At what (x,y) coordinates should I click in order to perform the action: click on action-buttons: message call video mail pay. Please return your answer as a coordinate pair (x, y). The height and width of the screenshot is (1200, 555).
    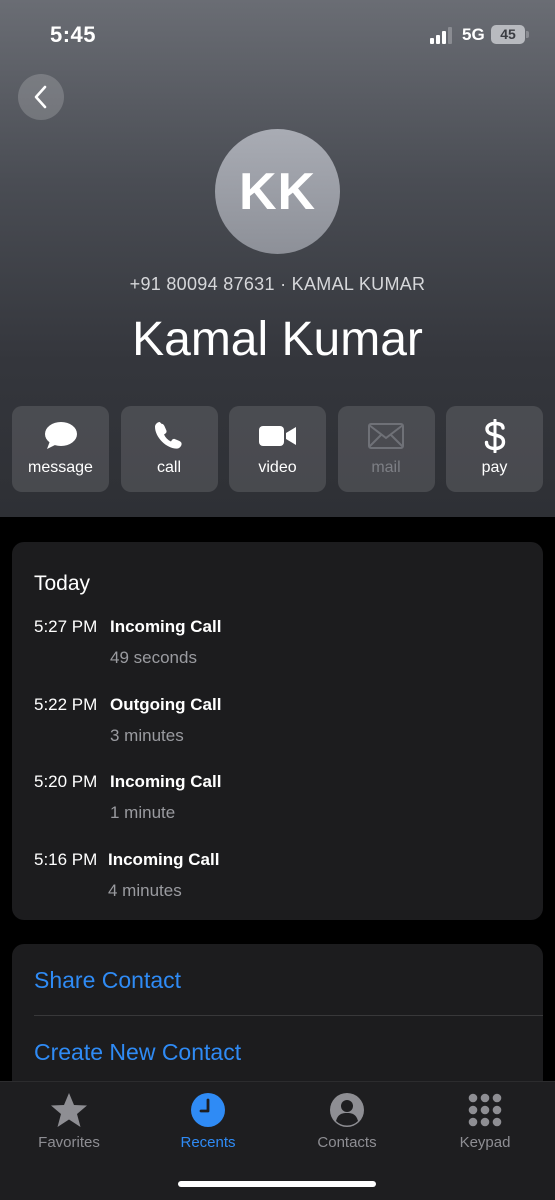
    Looking at the image, I should click on (277, 449).